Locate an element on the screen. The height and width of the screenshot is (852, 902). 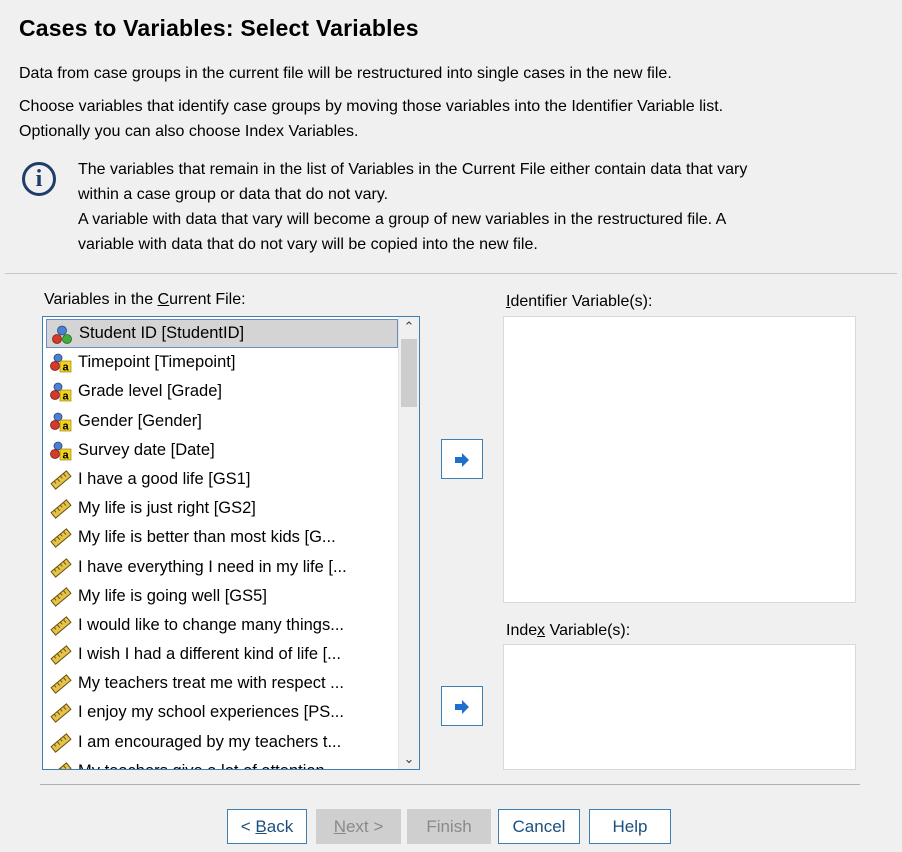
variable-item: a Grade level [Grade] is located at coordinates (222, 391).